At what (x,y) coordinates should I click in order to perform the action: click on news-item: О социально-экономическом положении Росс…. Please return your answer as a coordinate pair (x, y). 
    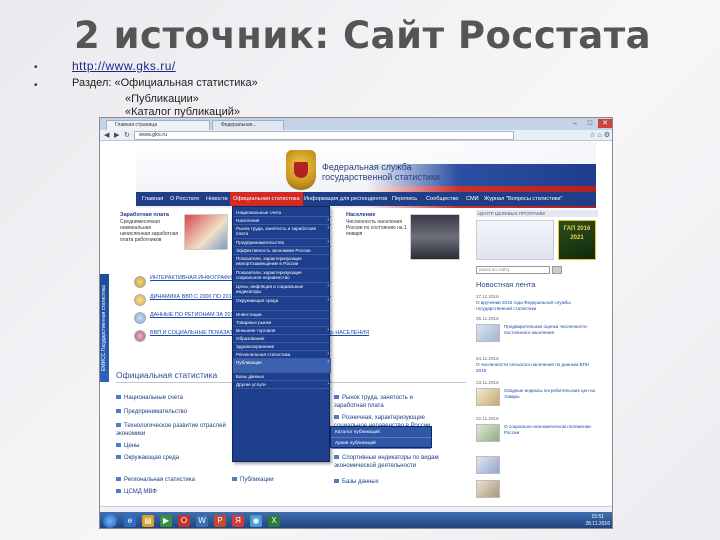
    Looking at the image, I should click on (551, 429).